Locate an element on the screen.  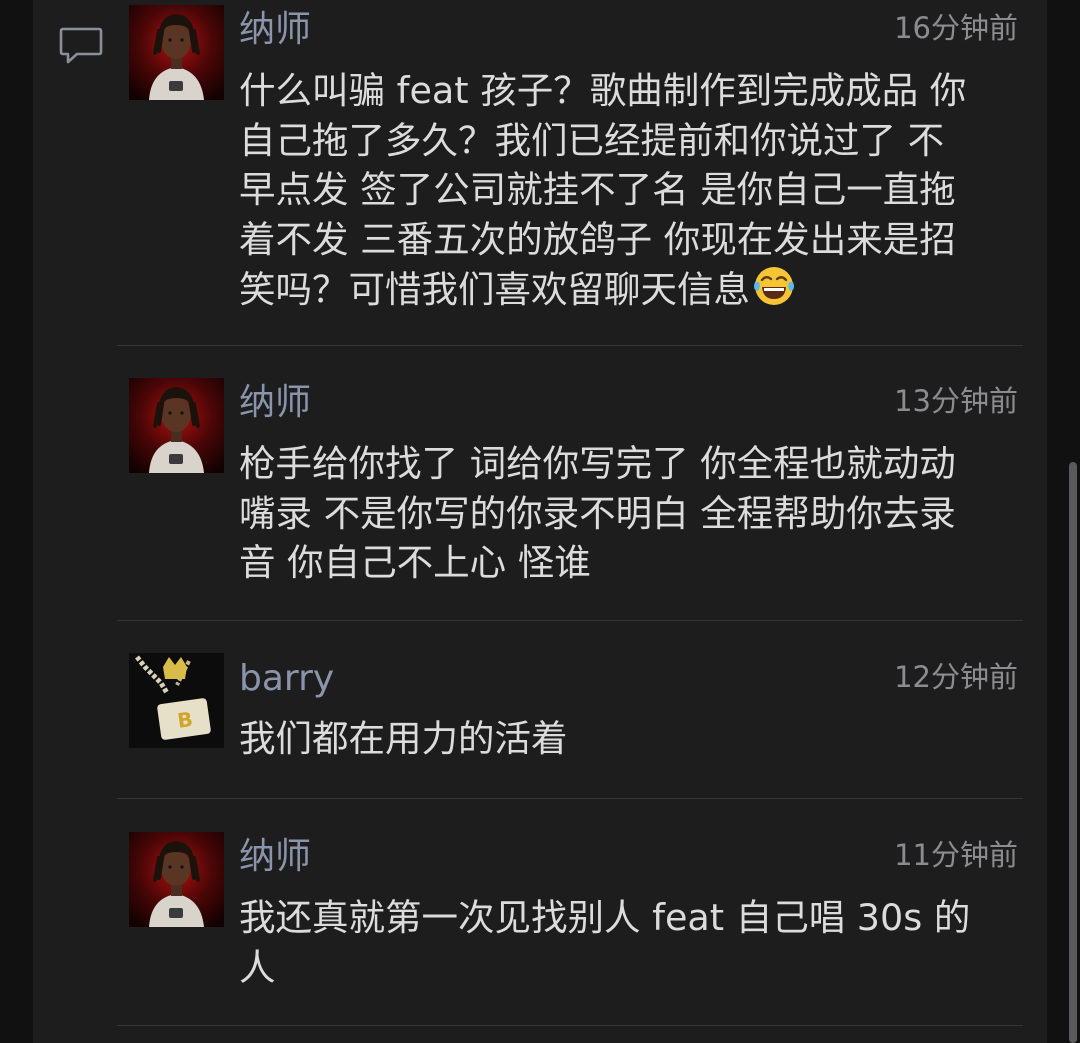
comment-line: 音 你自己不上心 怪谁 is located at coordinates (415, 562).